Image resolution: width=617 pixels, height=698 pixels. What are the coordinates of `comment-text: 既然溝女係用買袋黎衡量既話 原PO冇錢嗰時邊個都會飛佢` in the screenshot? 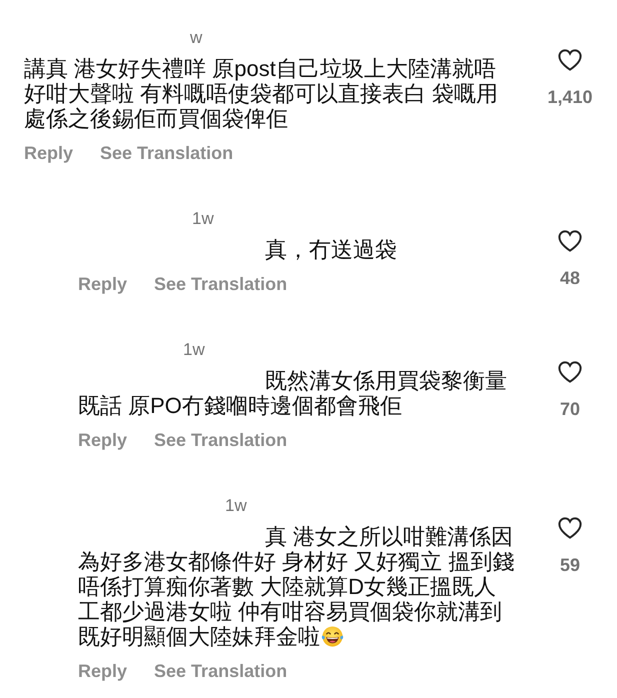 It's located at (292, 393).